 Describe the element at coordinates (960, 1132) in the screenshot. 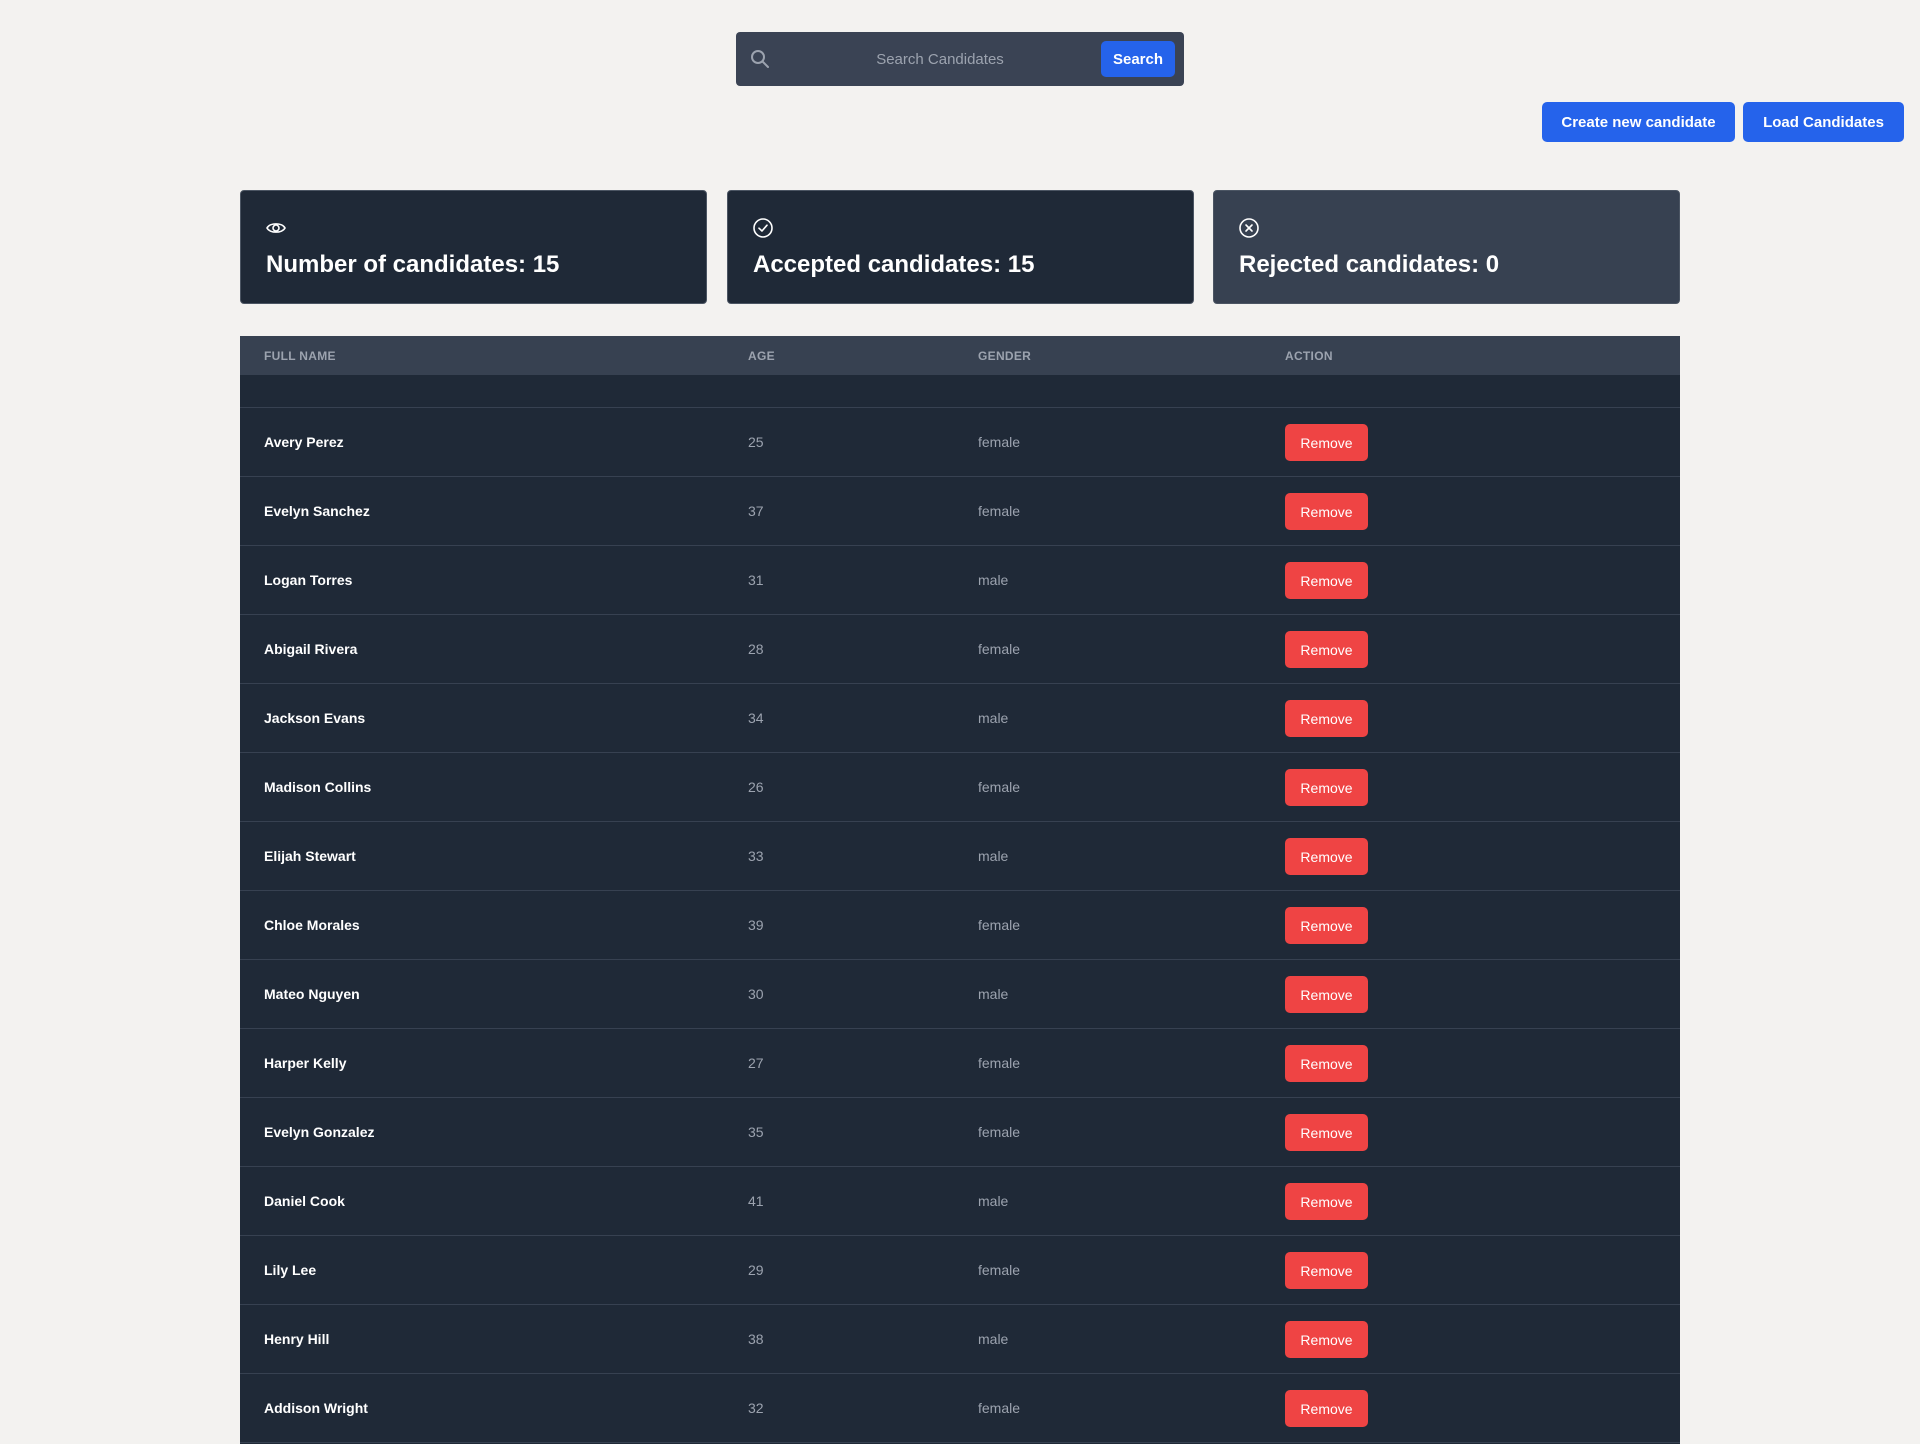

I see `table-row: Evelyn Gonzalez 35 female Remove` at that location.